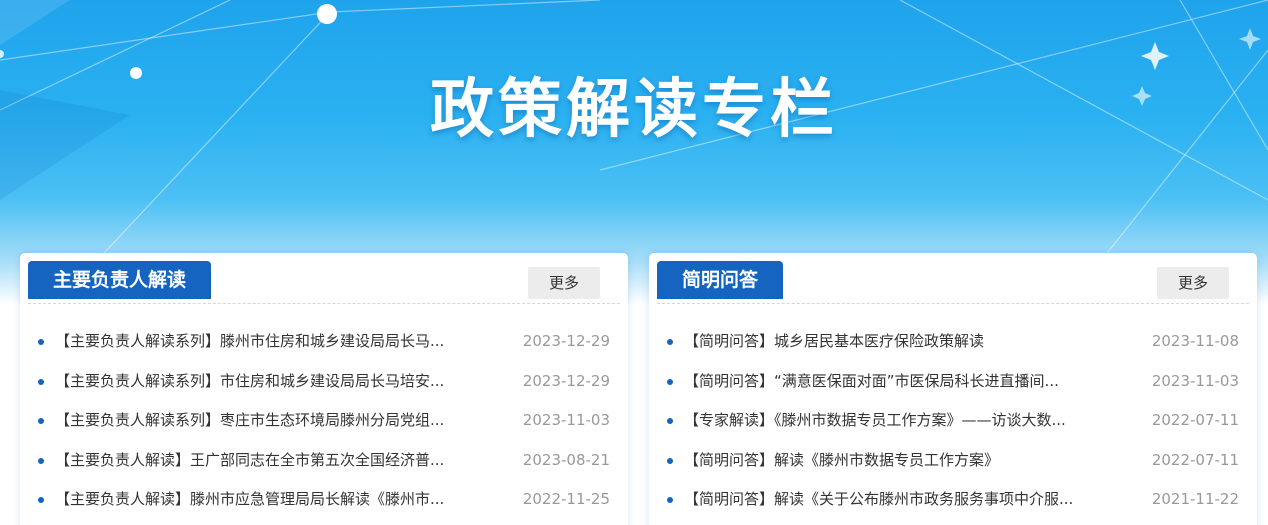 The width and height of the screenshot is (1268, 525). I want to click on list-item: 【主要负责人解读】王广部同志在全市第五次全国经济普... 2023-08-21, so click(323, 461).